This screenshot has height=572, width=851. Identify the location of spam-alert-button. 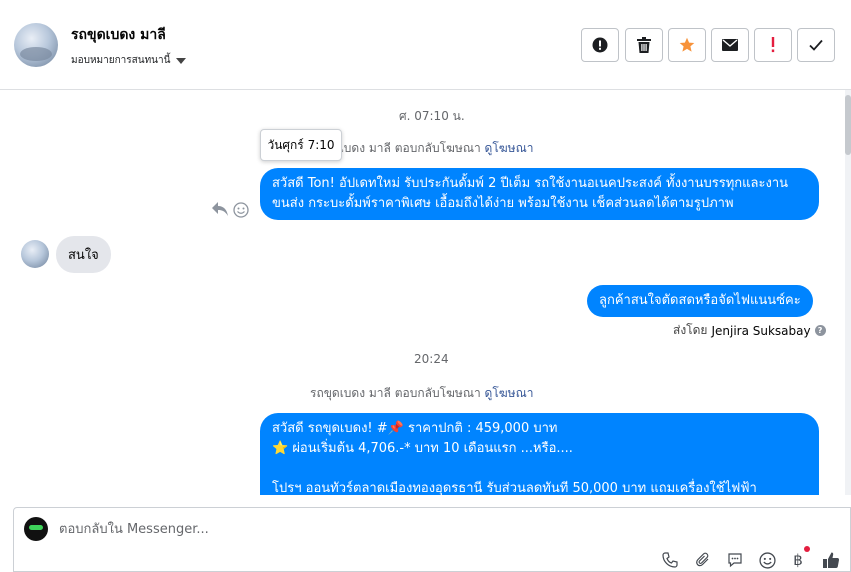
(600, 45).